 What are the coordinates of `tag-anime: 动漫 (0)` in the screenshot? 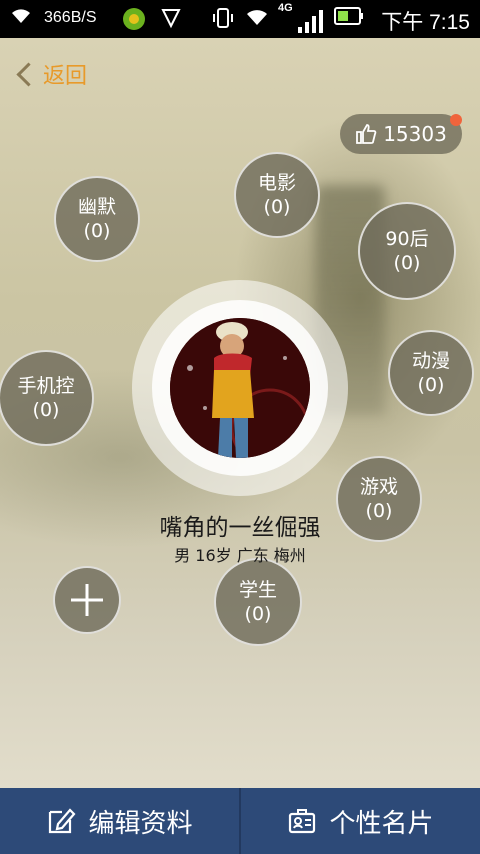 It's located at (431, 373).